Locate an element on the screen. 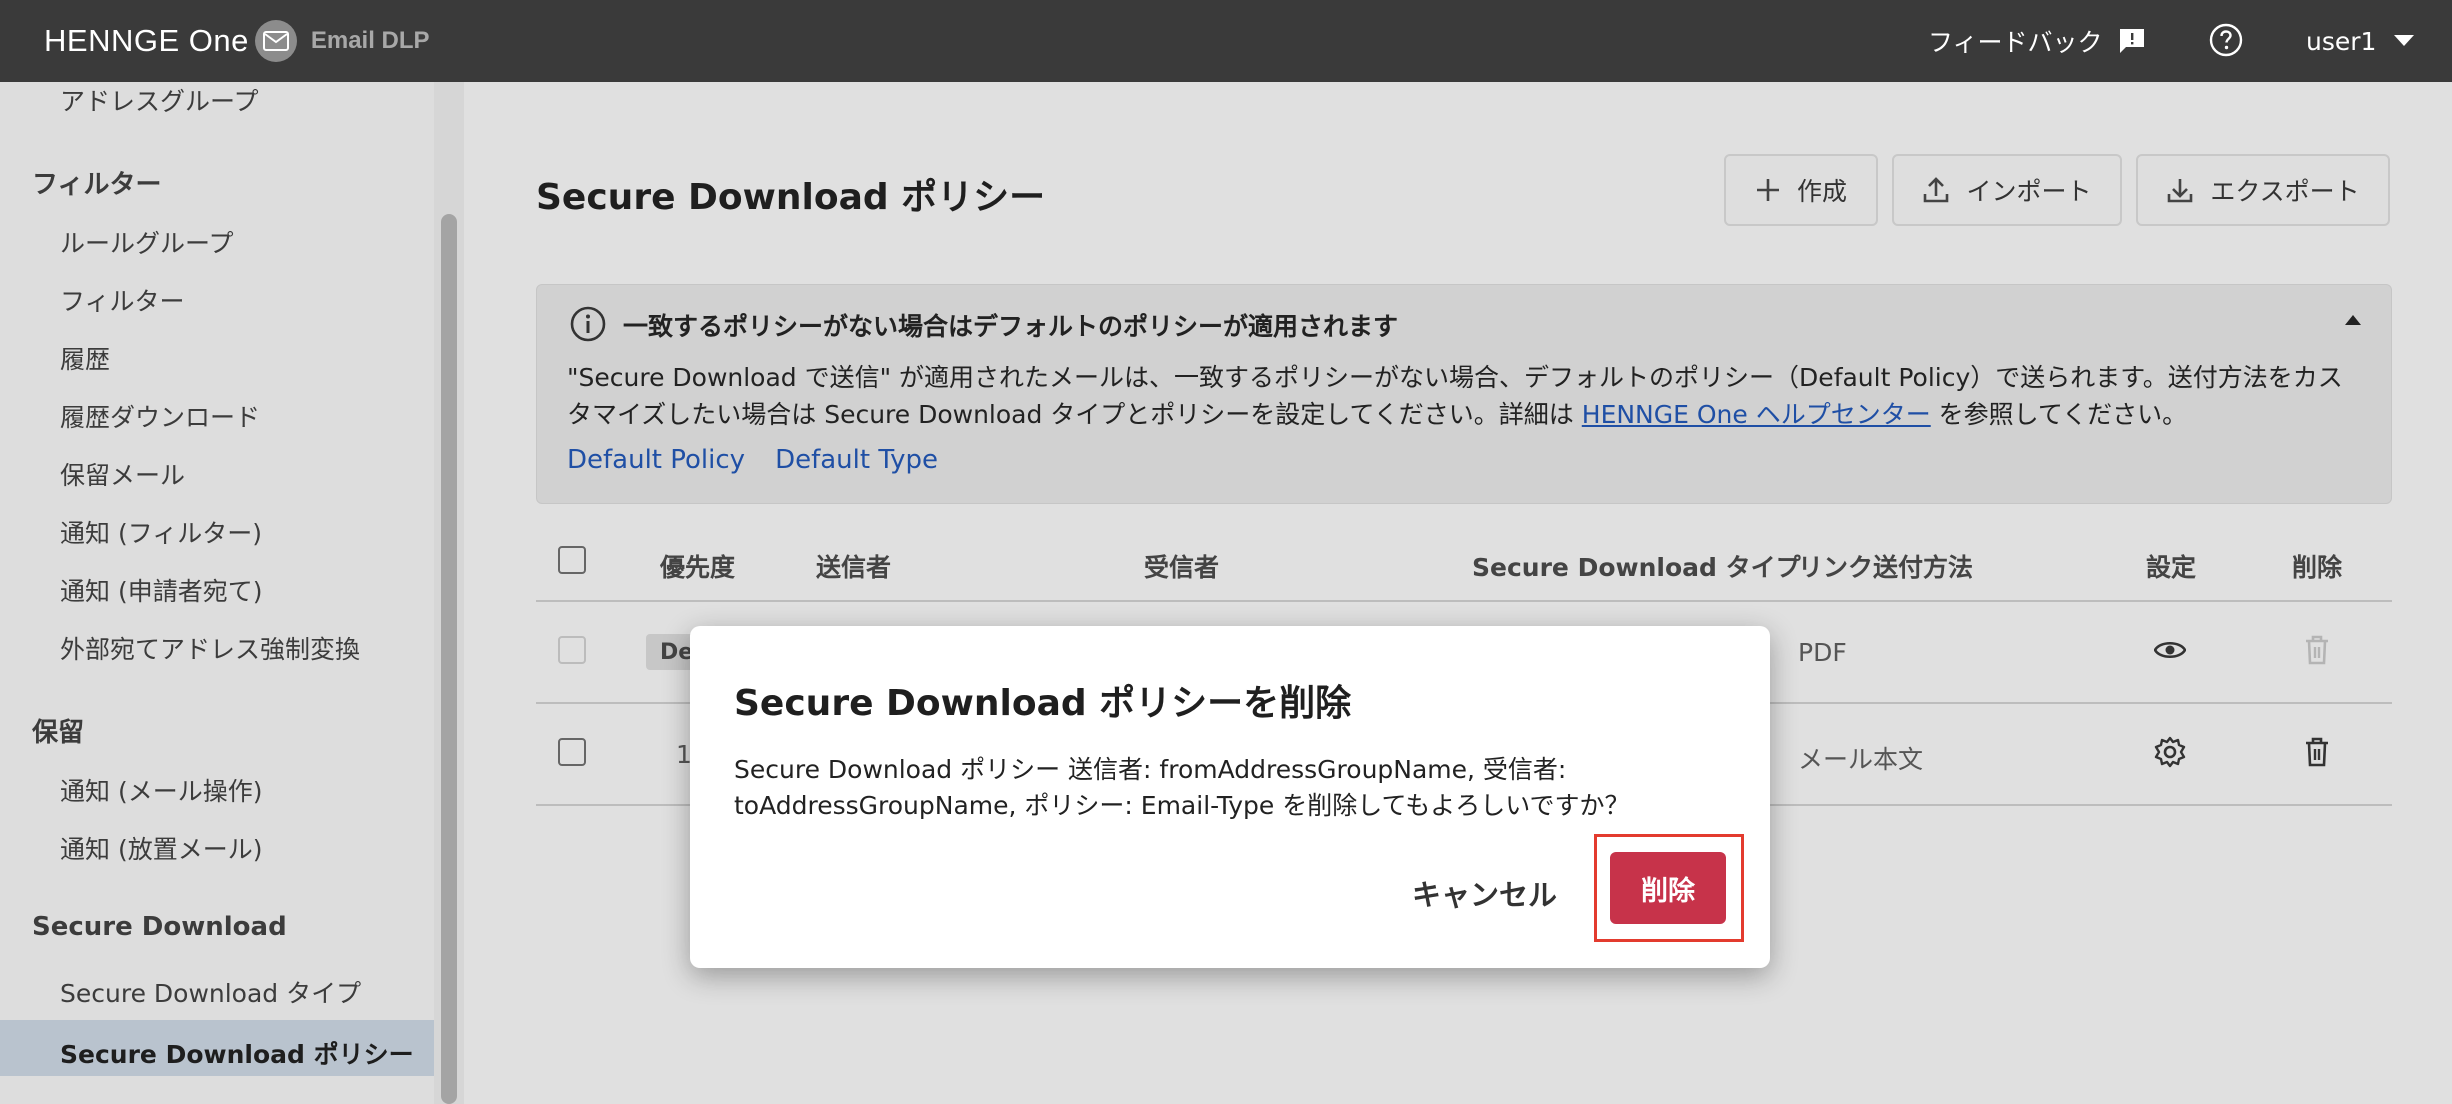 The width and height of the screenshot is (2452, 1104). plus-icon is located at coordinates (1767, 190).